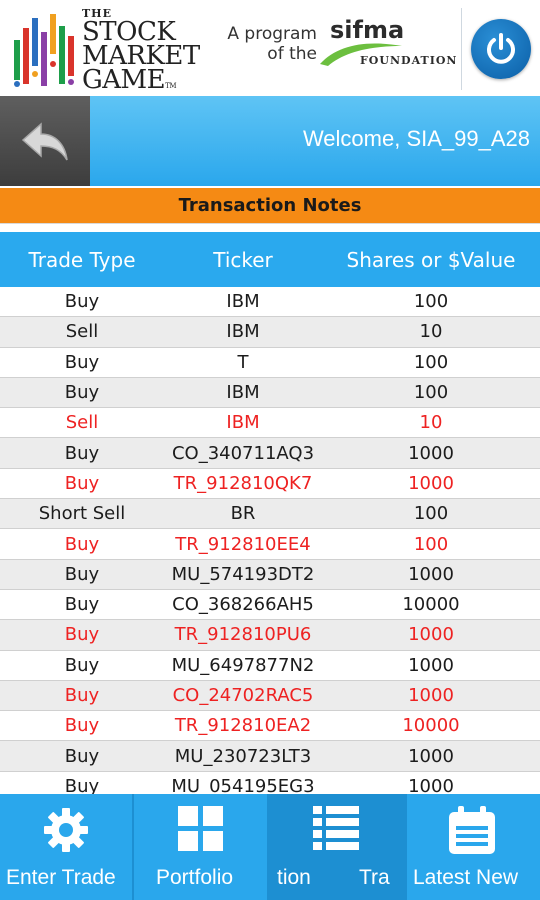  What do you see at coordinates (243, 453) in the screenshot?
I see `ticker-cell: CO_340711AQ3` at bounding box center [243, 453].